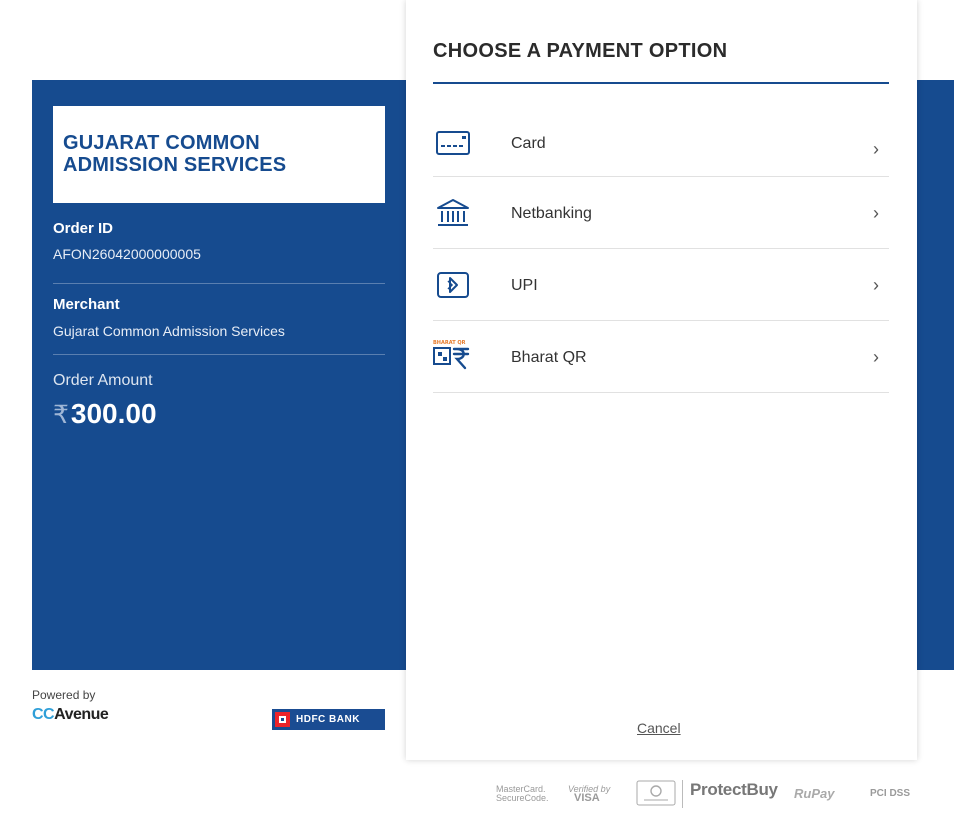 This screenshot has width=959, height=819. What do you see at coordinates (549, 357) in the screenshot?
I see `payment-option-bharat-qr-label: Bharat QR` at bounding box center [549, 357].